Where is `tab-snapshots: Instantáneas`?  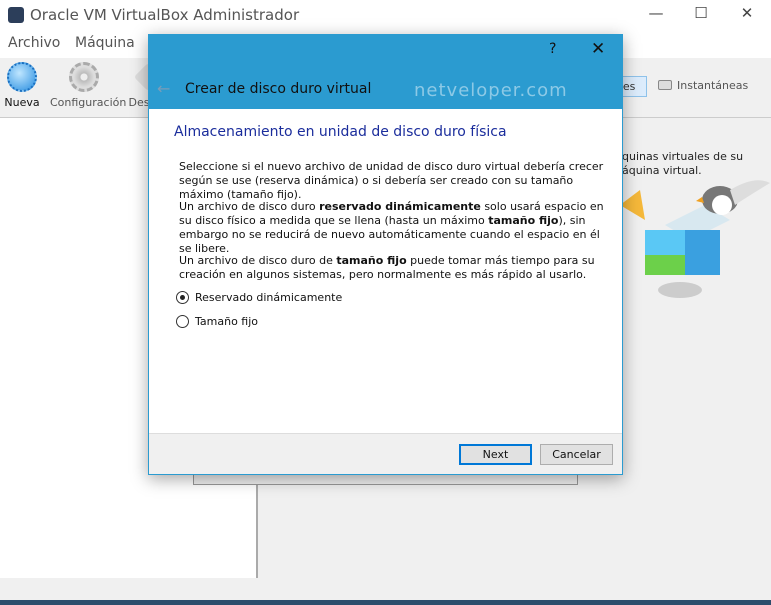
tab-snapshots: Instantáneas is located at coordinates (703, 85).